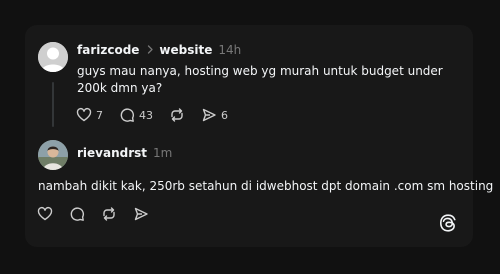 Image resolution: width=500 pixels, height=274 pixels. I want to click on thread-line, so click(53, 104).